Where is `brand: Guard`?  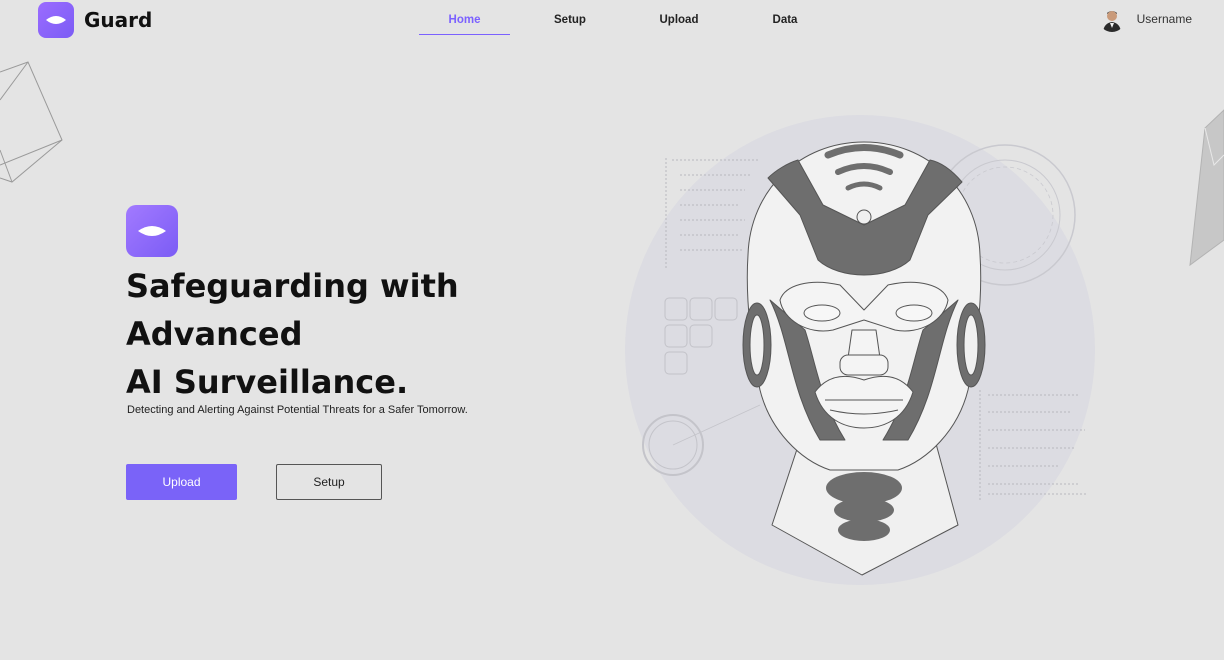
brand: Guard is located at coordinates (95, 20).